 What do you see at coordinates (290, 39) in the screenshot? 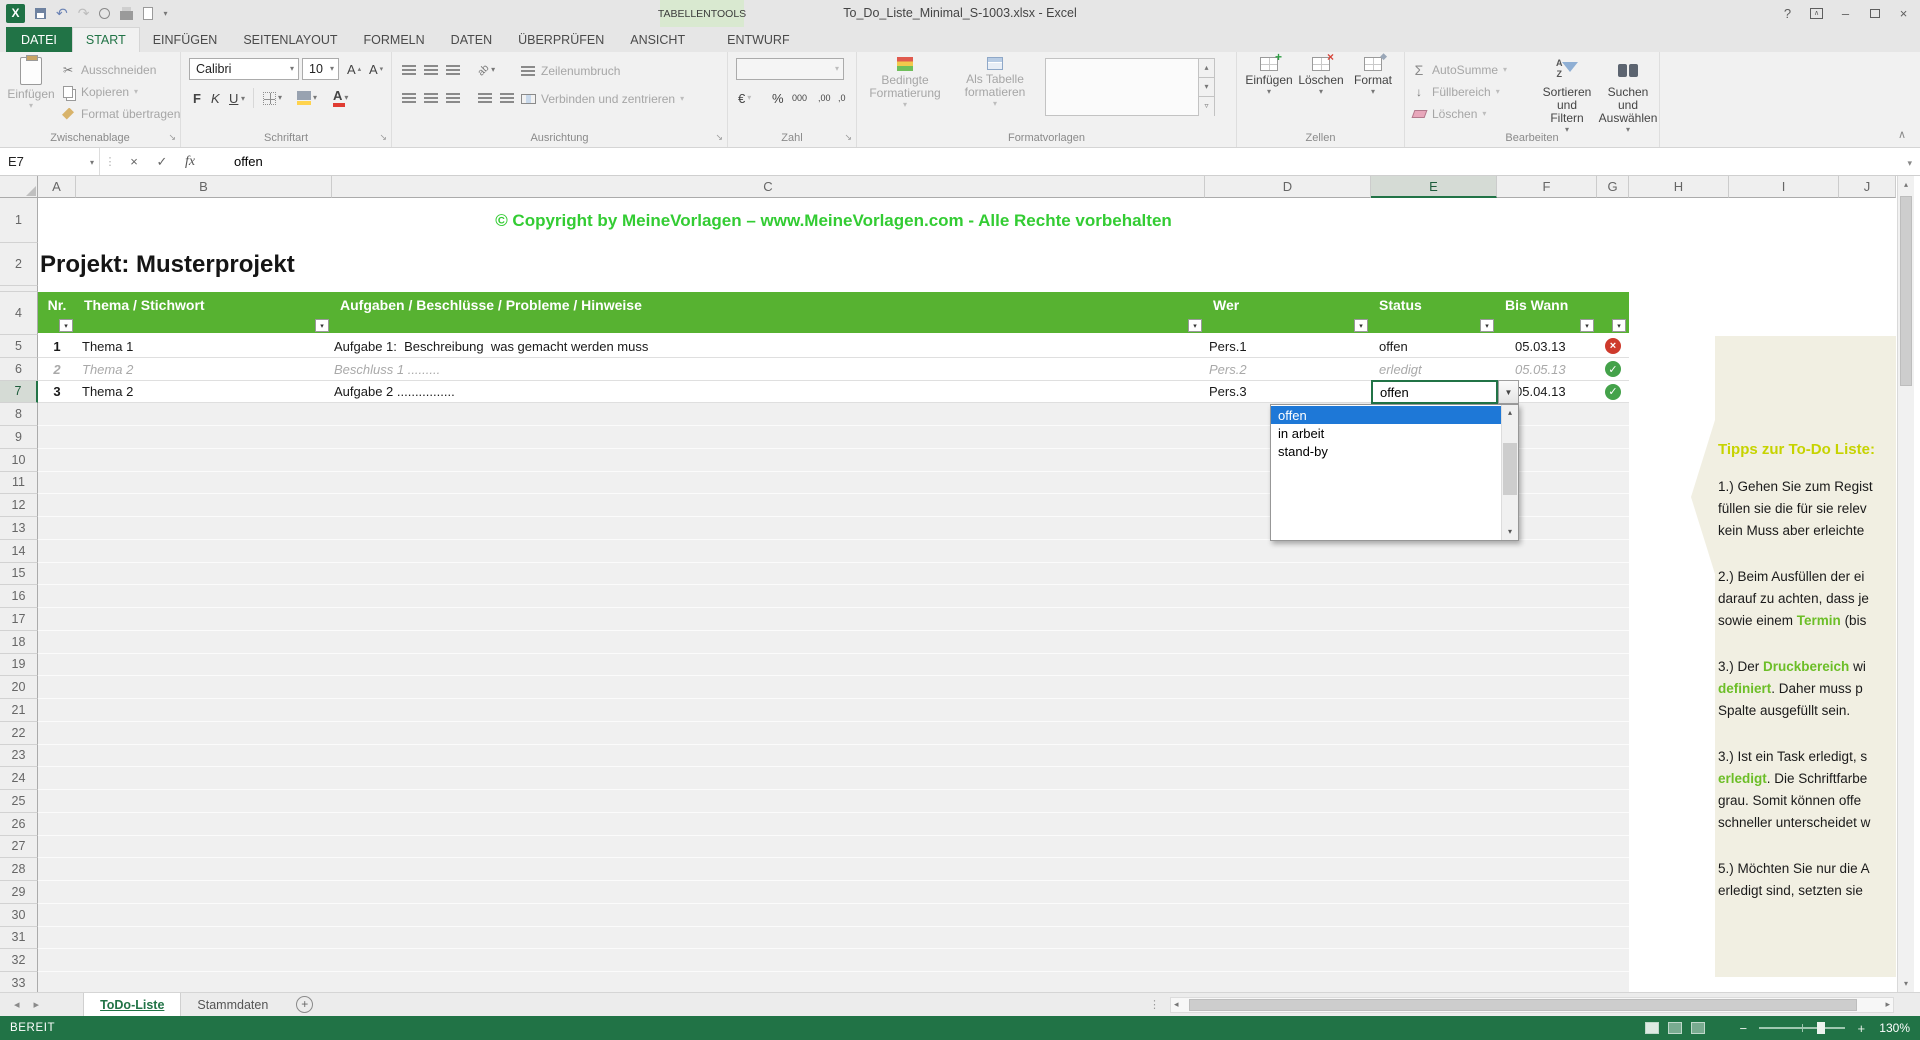
I see `ribbon-tab-seitenlayout: SEITENLAYOUT` at bounding box center [290, 39].